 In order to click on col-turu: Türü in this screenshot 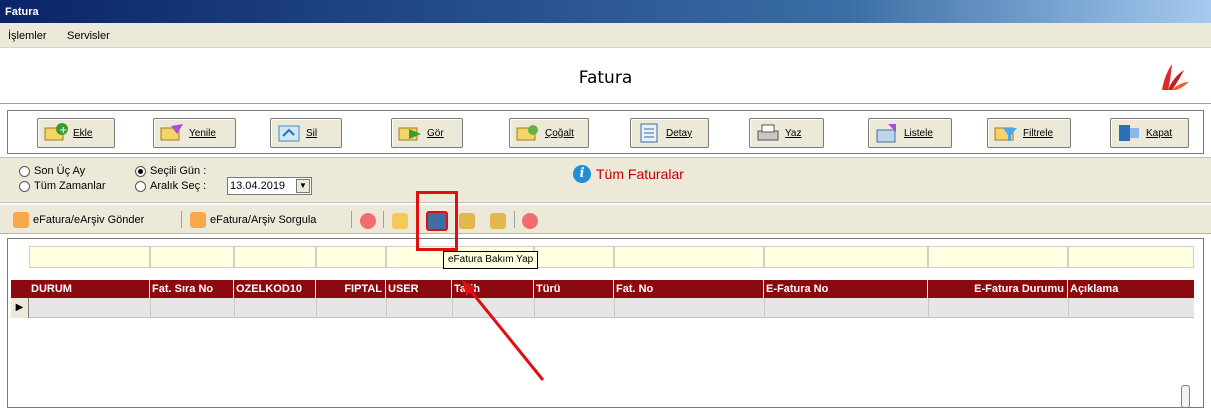, I will do `click(574, 289)`.